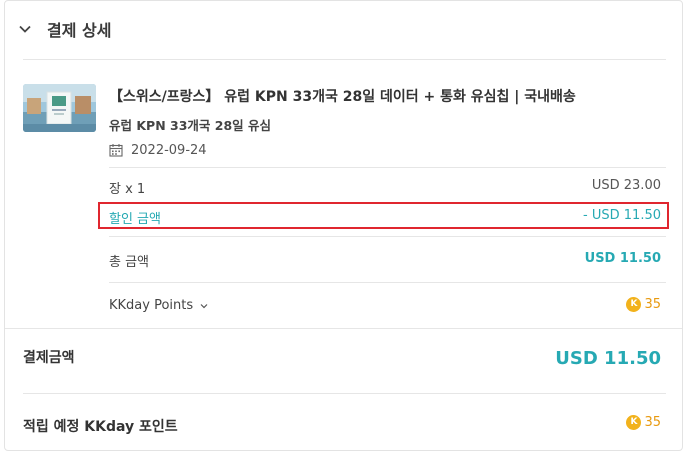 Image resolution: width=684 pixels, height=451 pixels. Describe the element at coordinates (622, 258) in the screenshot. I see `total-value: USD 11.50` at that location.